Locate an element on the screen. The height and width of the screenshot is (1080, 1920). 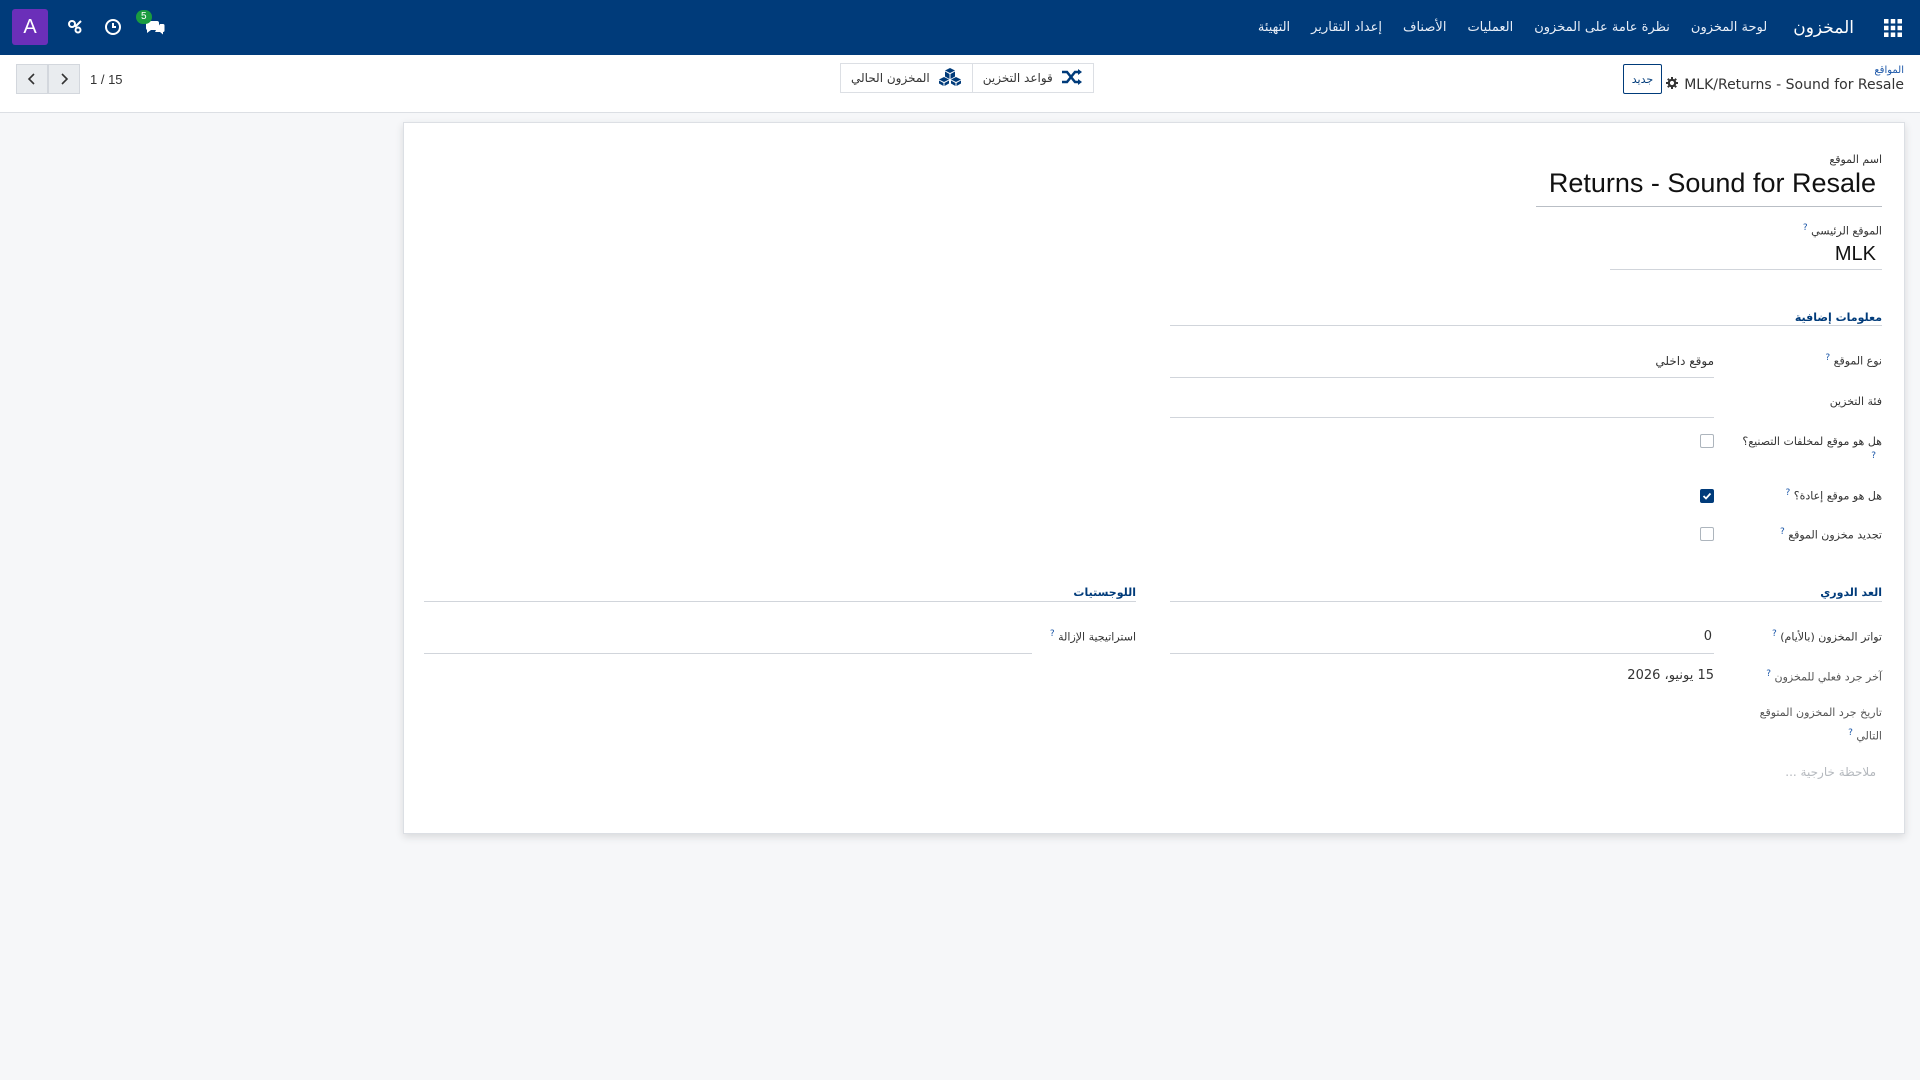
pager-next-button is located at coordinates (64, 79).